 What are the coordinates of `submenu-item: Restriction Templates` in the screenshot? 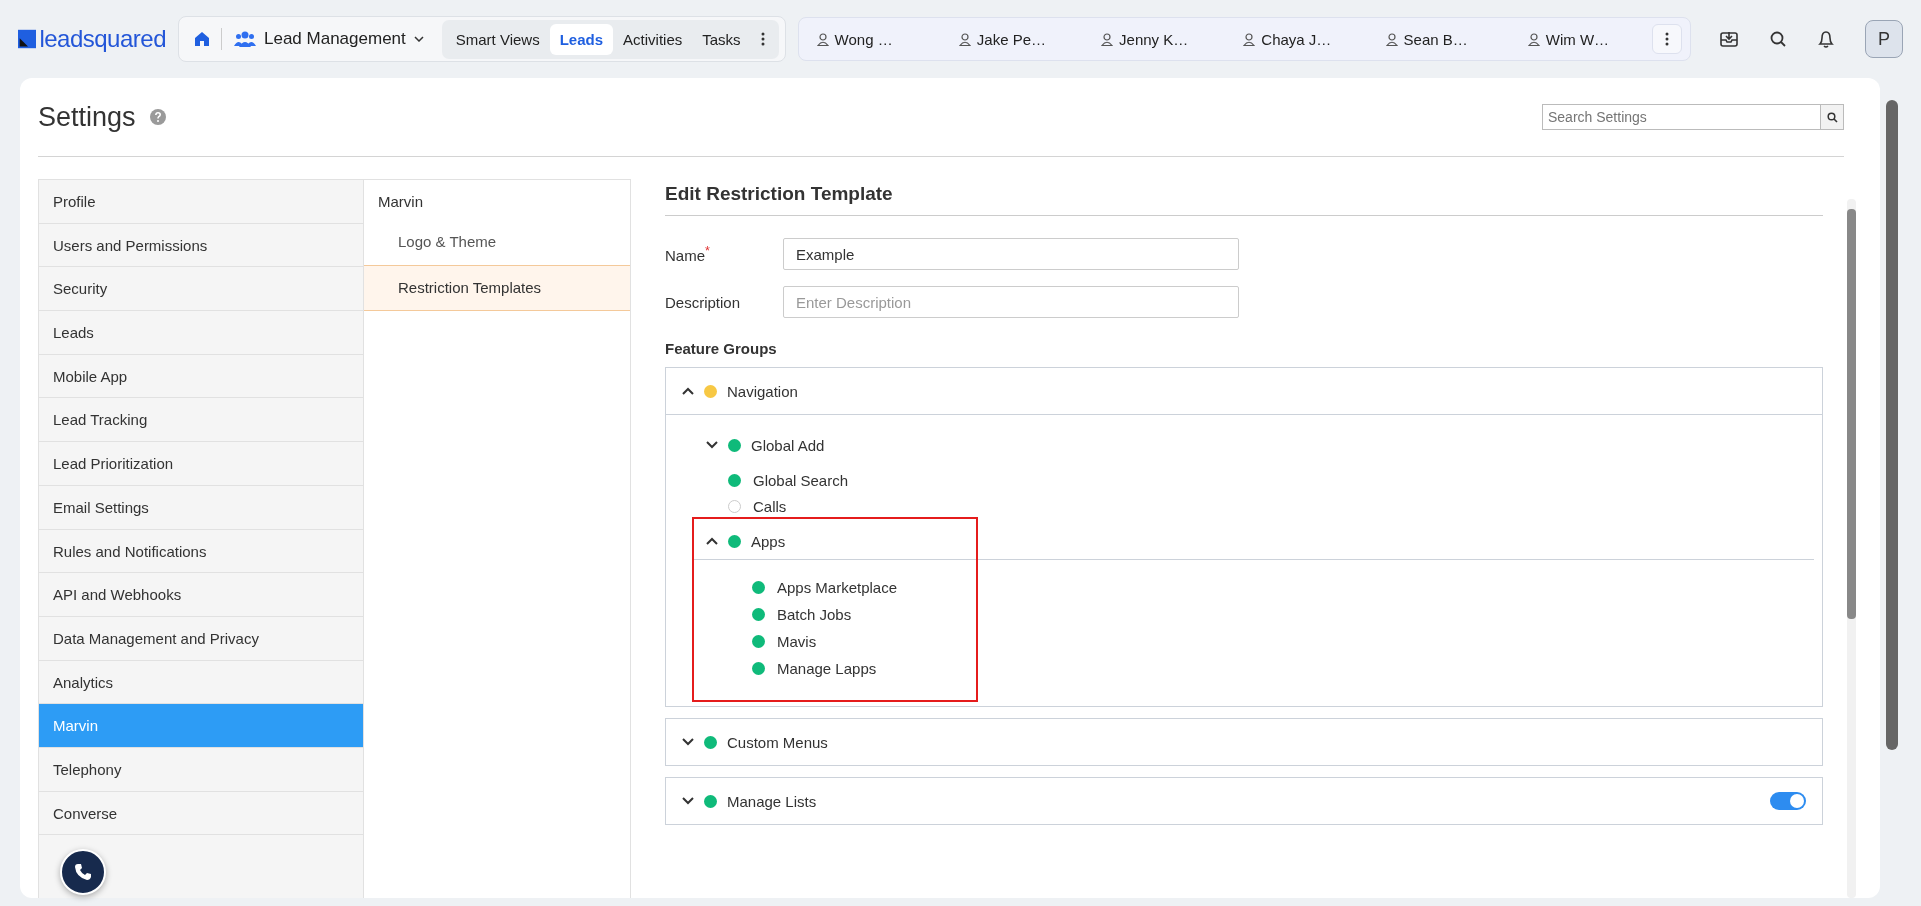 It's located at (497, 288).